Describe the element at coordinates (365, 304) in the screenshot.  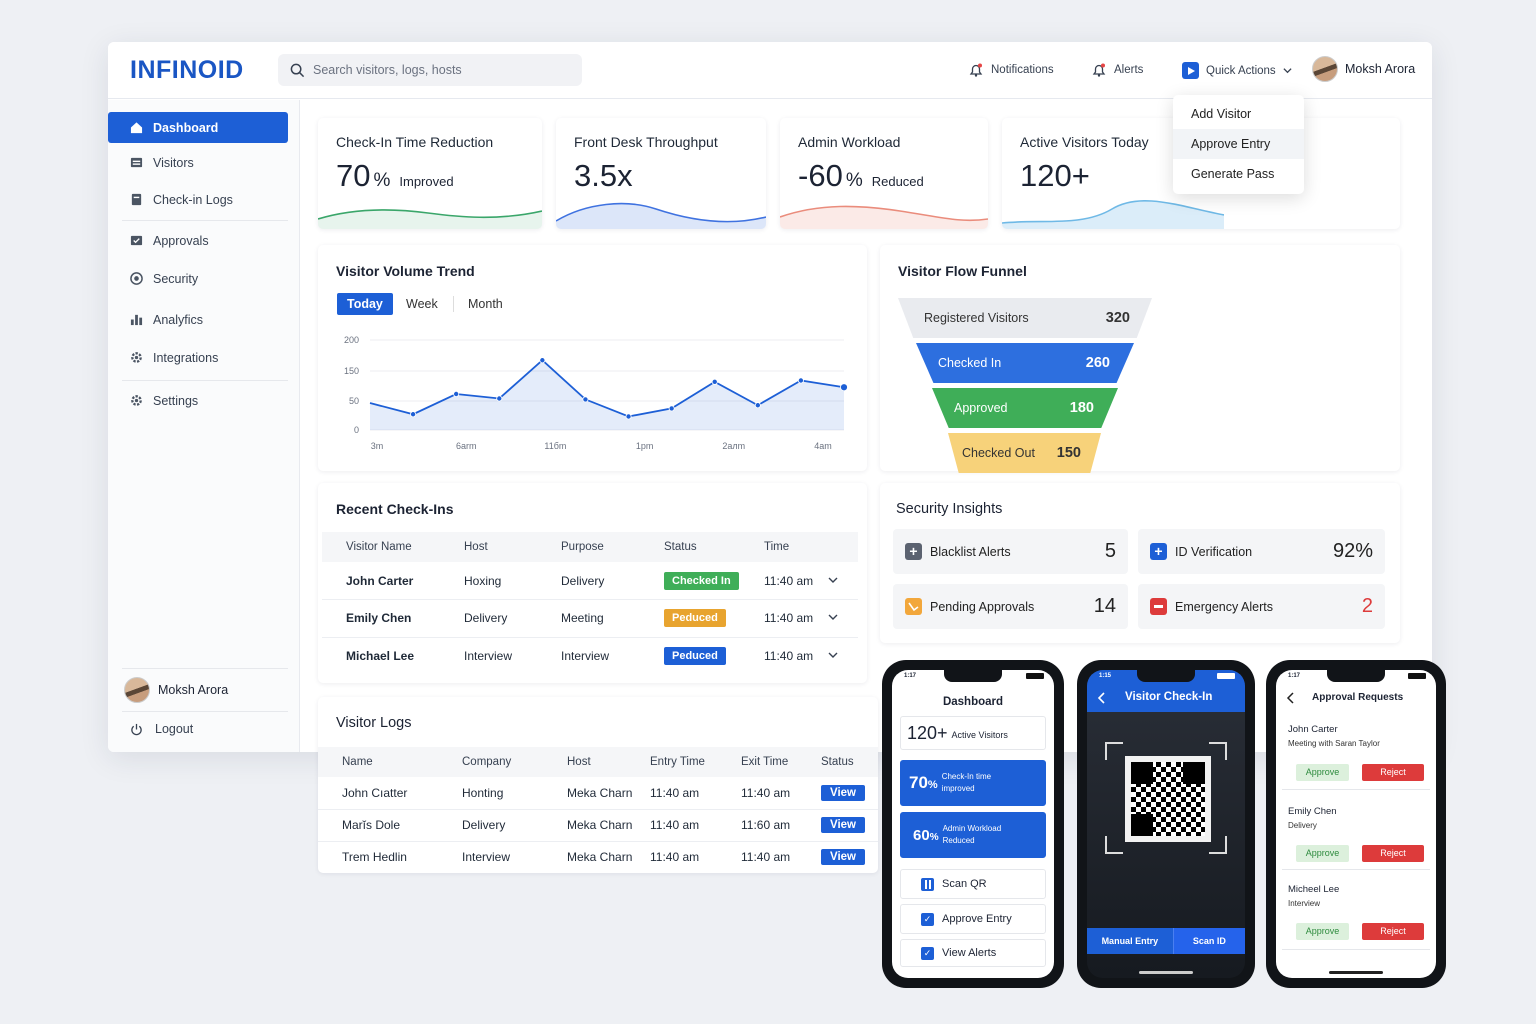
I see `tab-today: Today` at that location.